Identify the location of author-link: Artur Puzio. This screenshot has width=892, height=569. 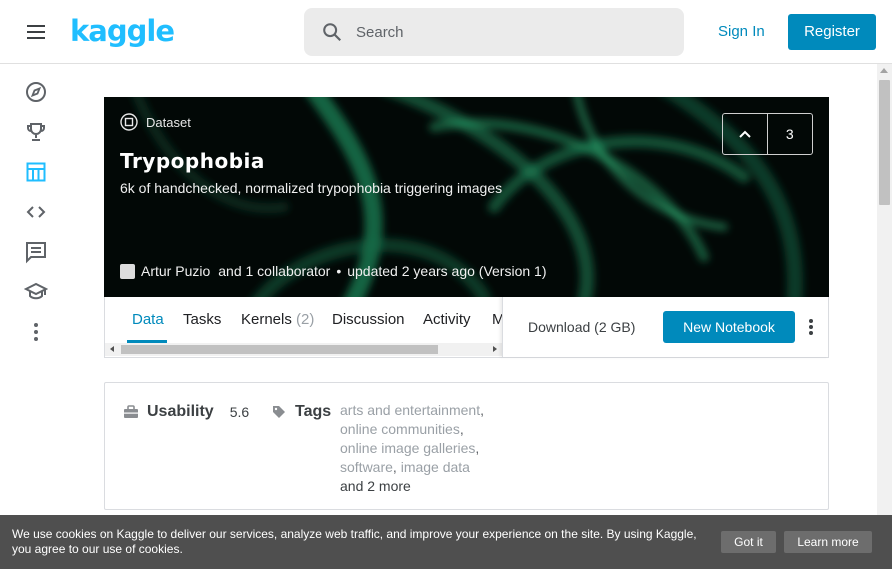
(175, 271).